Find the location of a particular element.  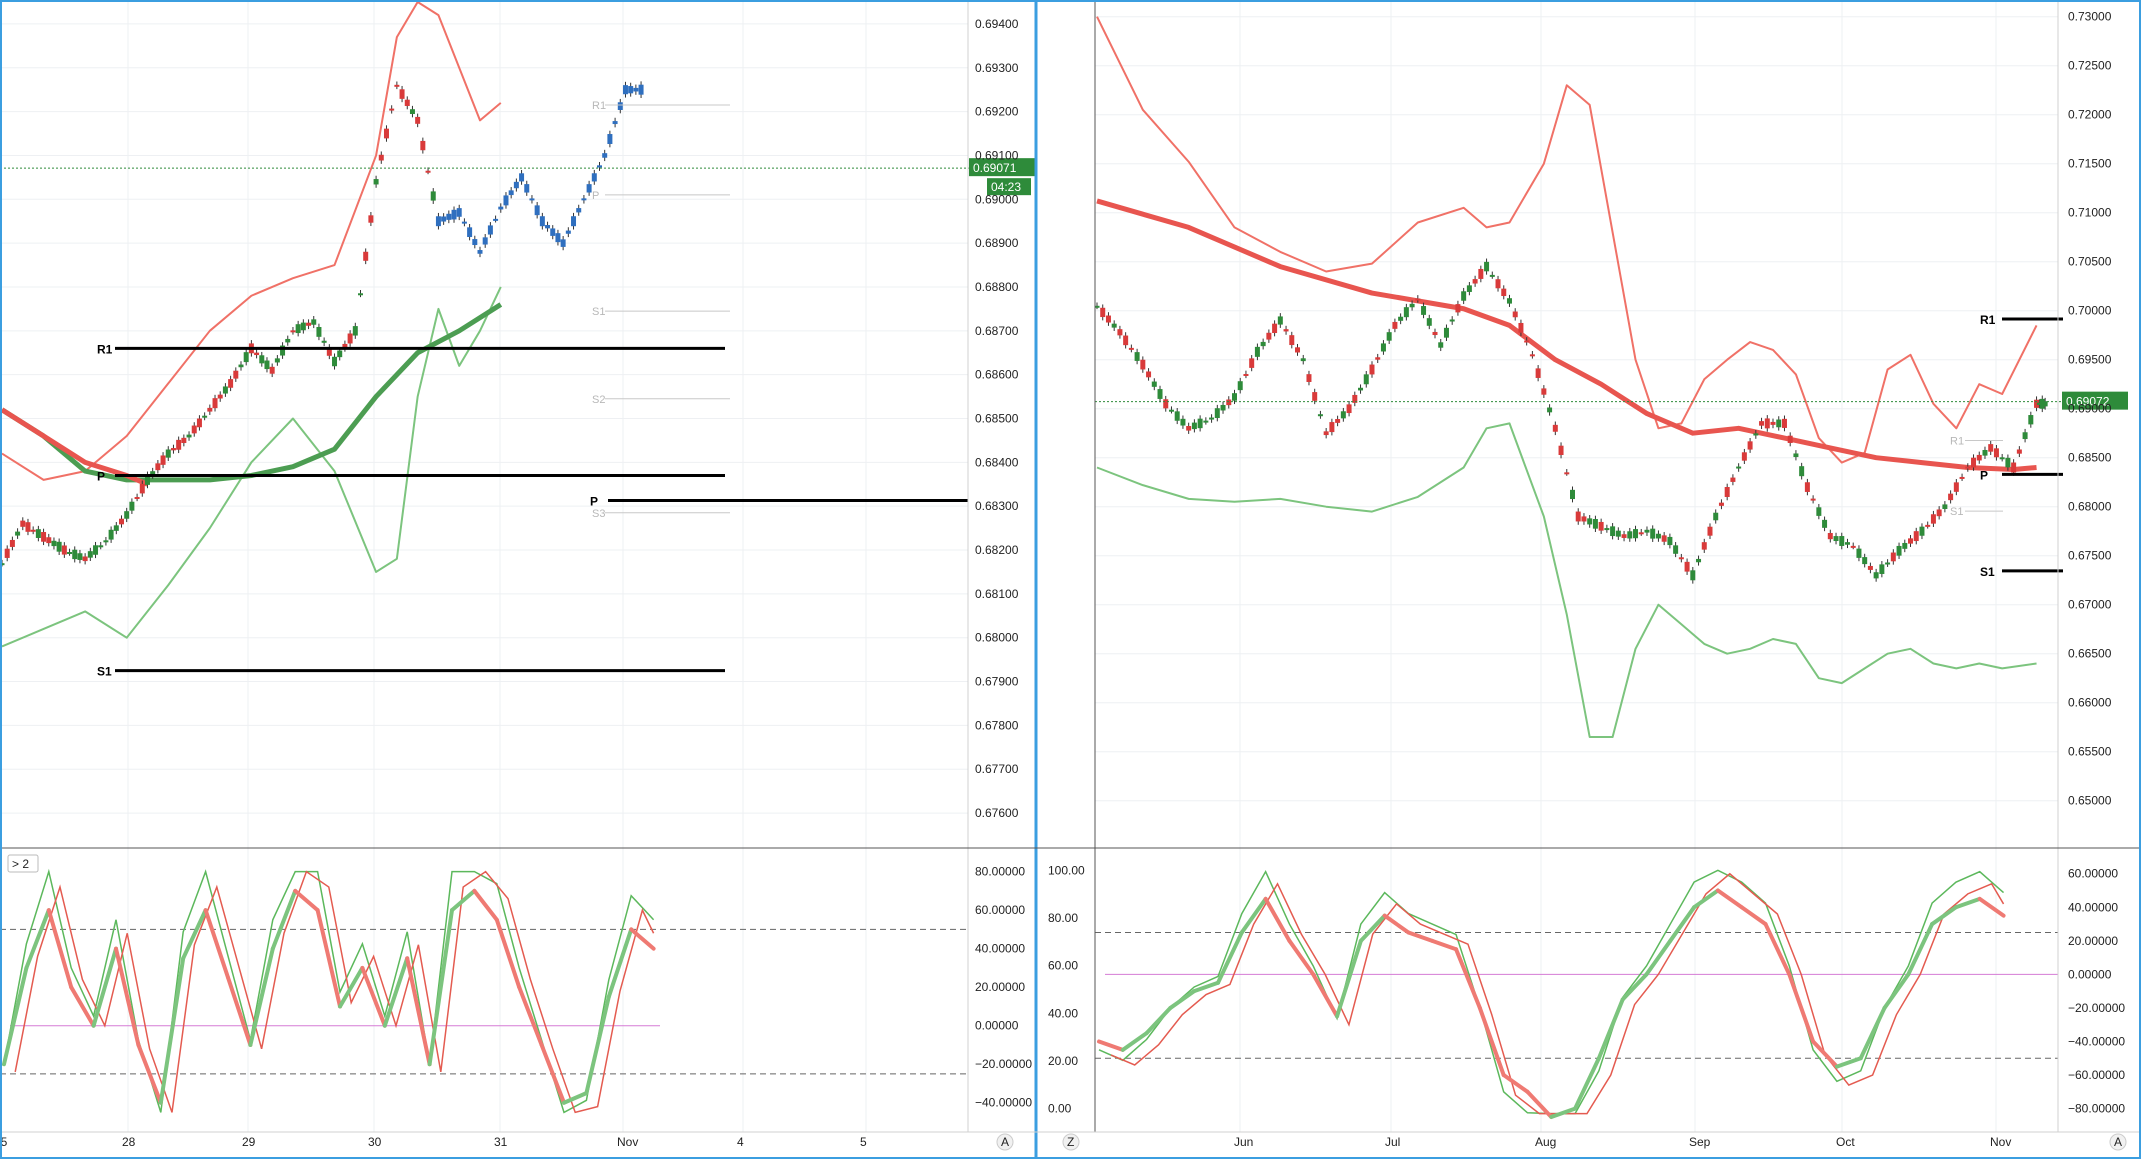

price-tick-label: 0.69500 is located at coordinates (2090, 360).